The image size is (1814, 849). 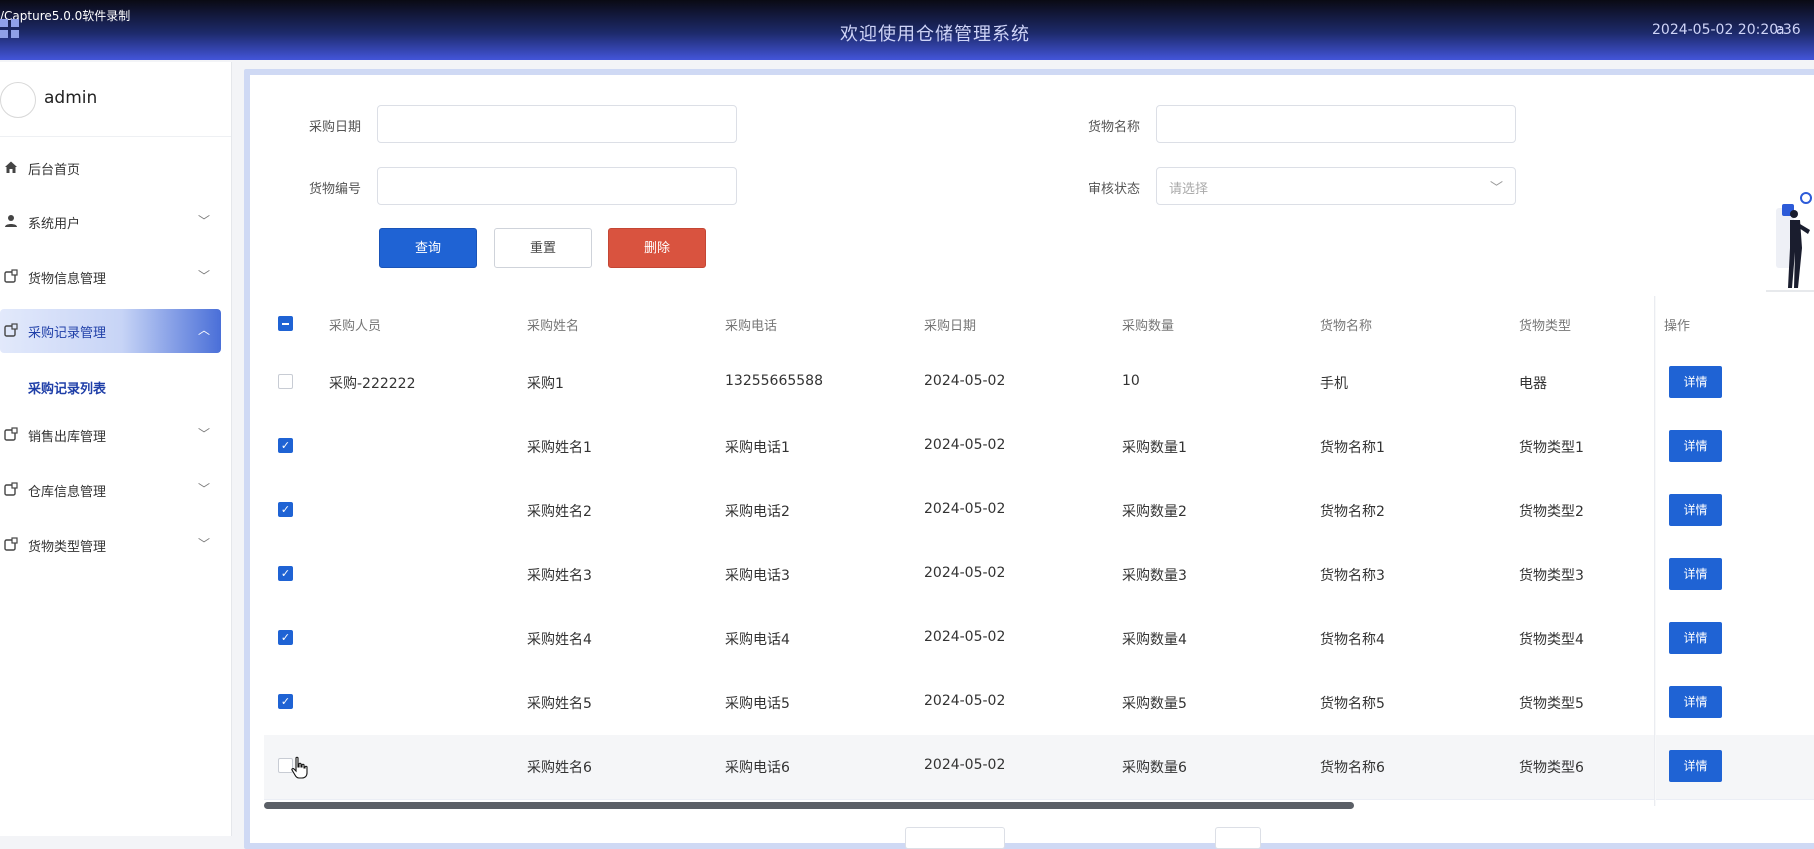 I want to click on cell-name: 采购姓名4, so click(x=559, y=640).